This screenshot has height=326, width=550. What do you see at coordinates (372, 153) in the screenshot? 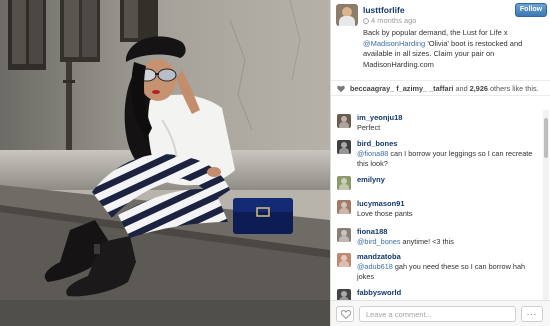
I see `comment-mention-link: @fiona88` at bounding box center [372, 153].